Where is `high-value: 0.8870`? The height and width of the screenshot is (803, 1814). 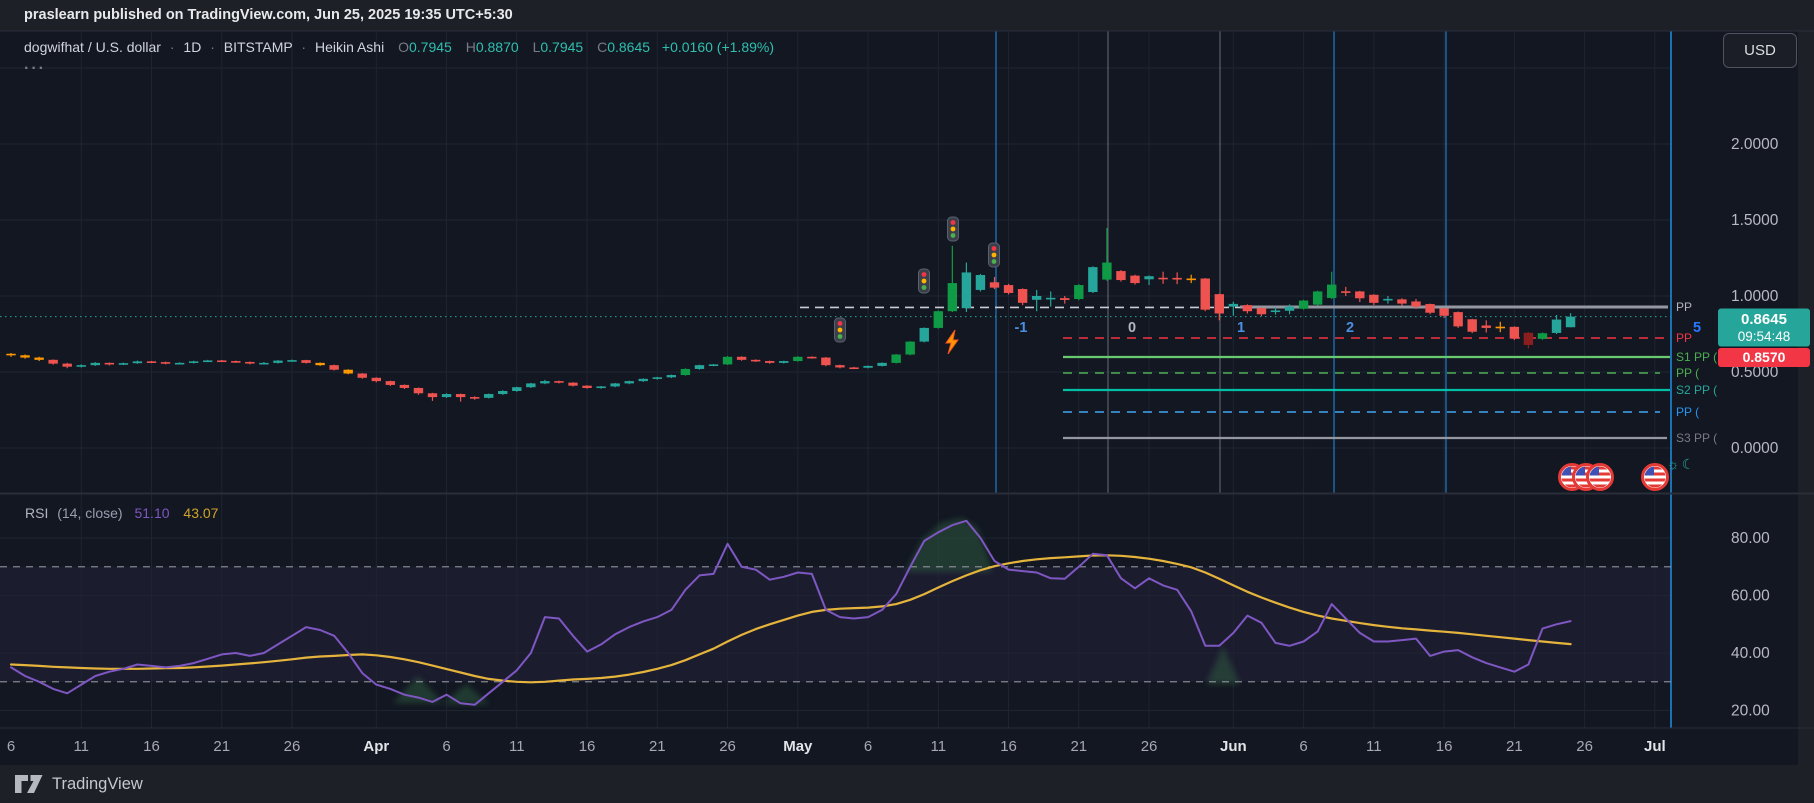
high-value: 0.8870 is located at coordinates (497, 47).